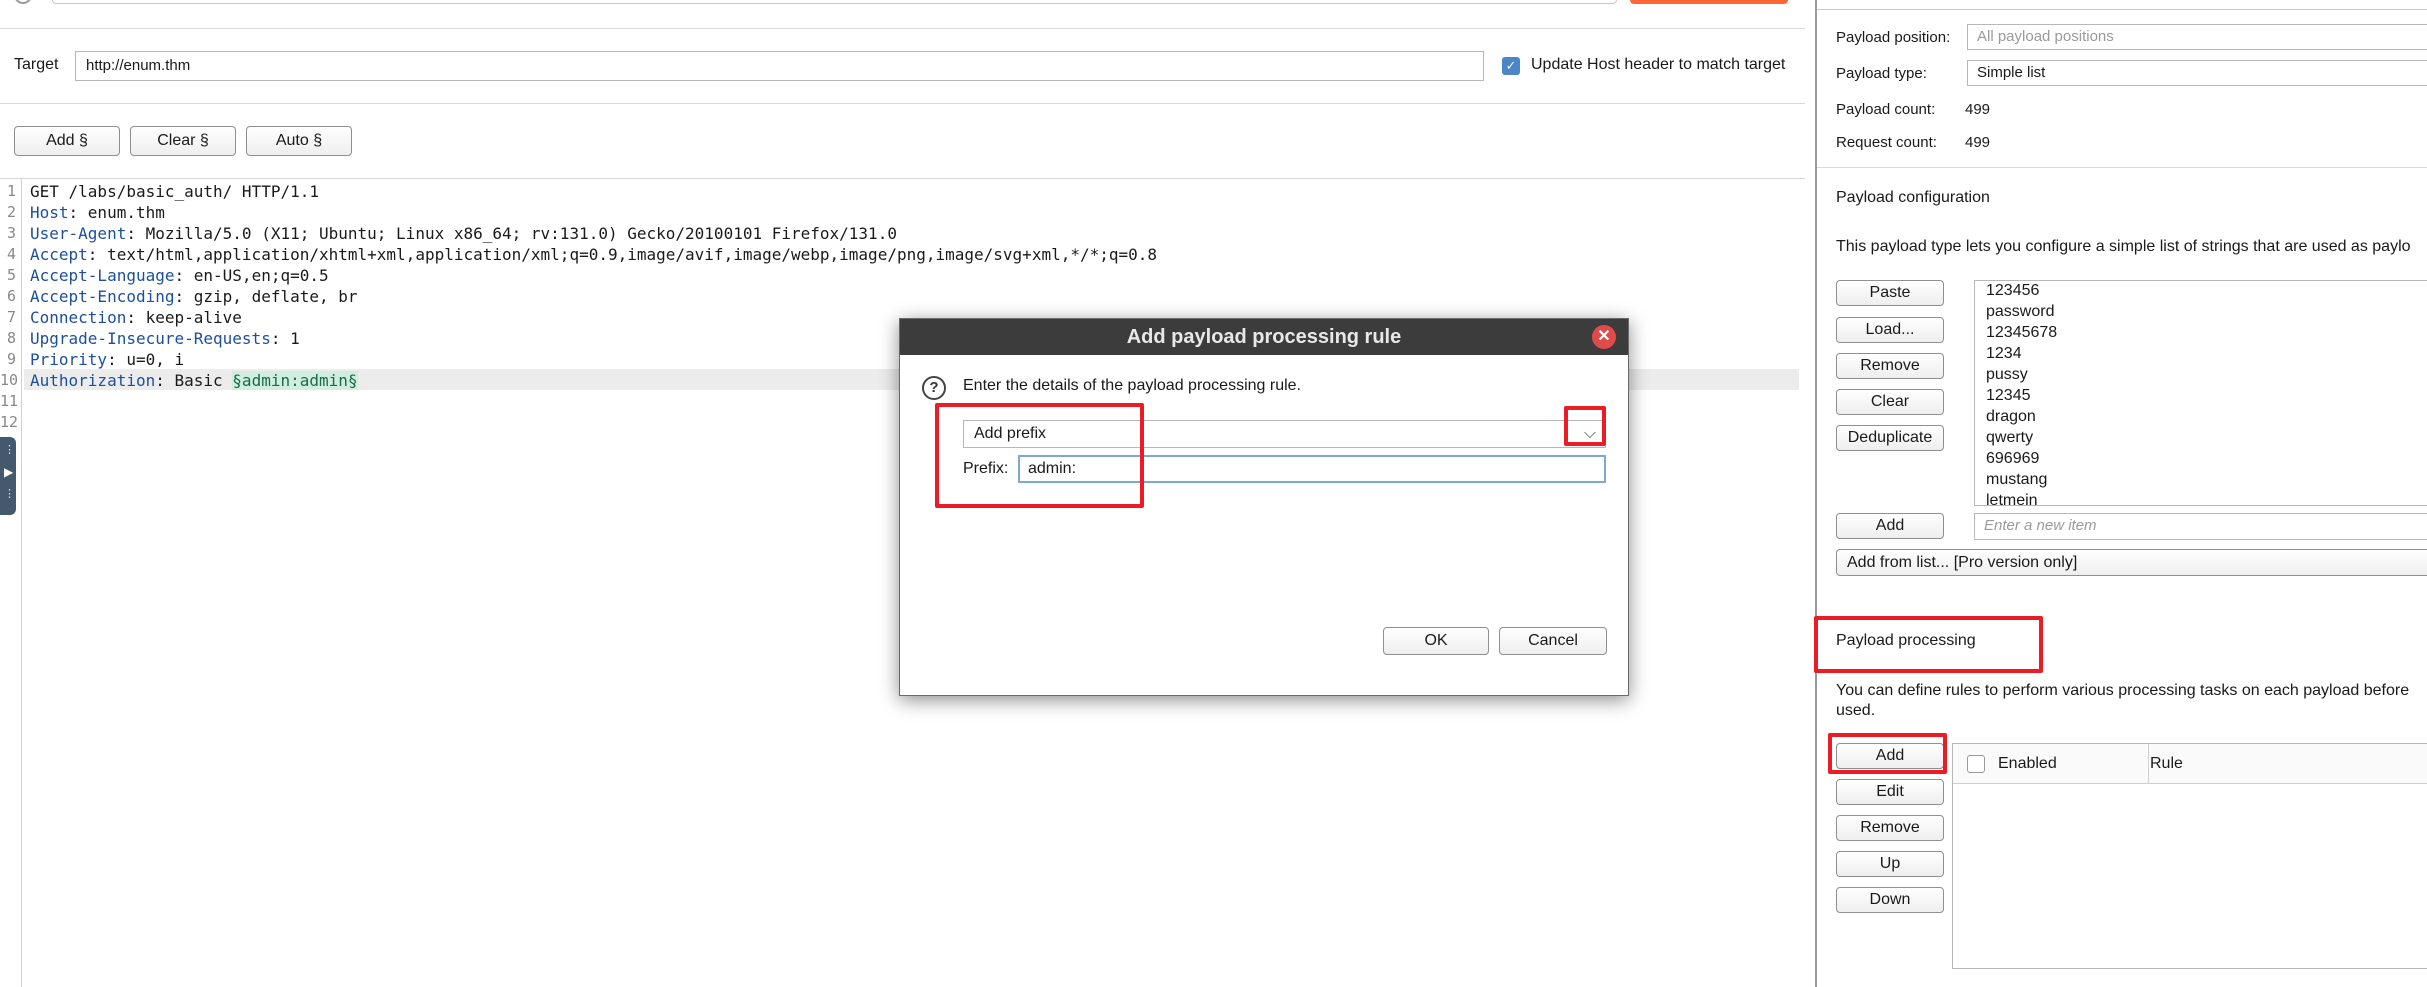  I want to click on paste-button: Paste, so click(1890, 293).